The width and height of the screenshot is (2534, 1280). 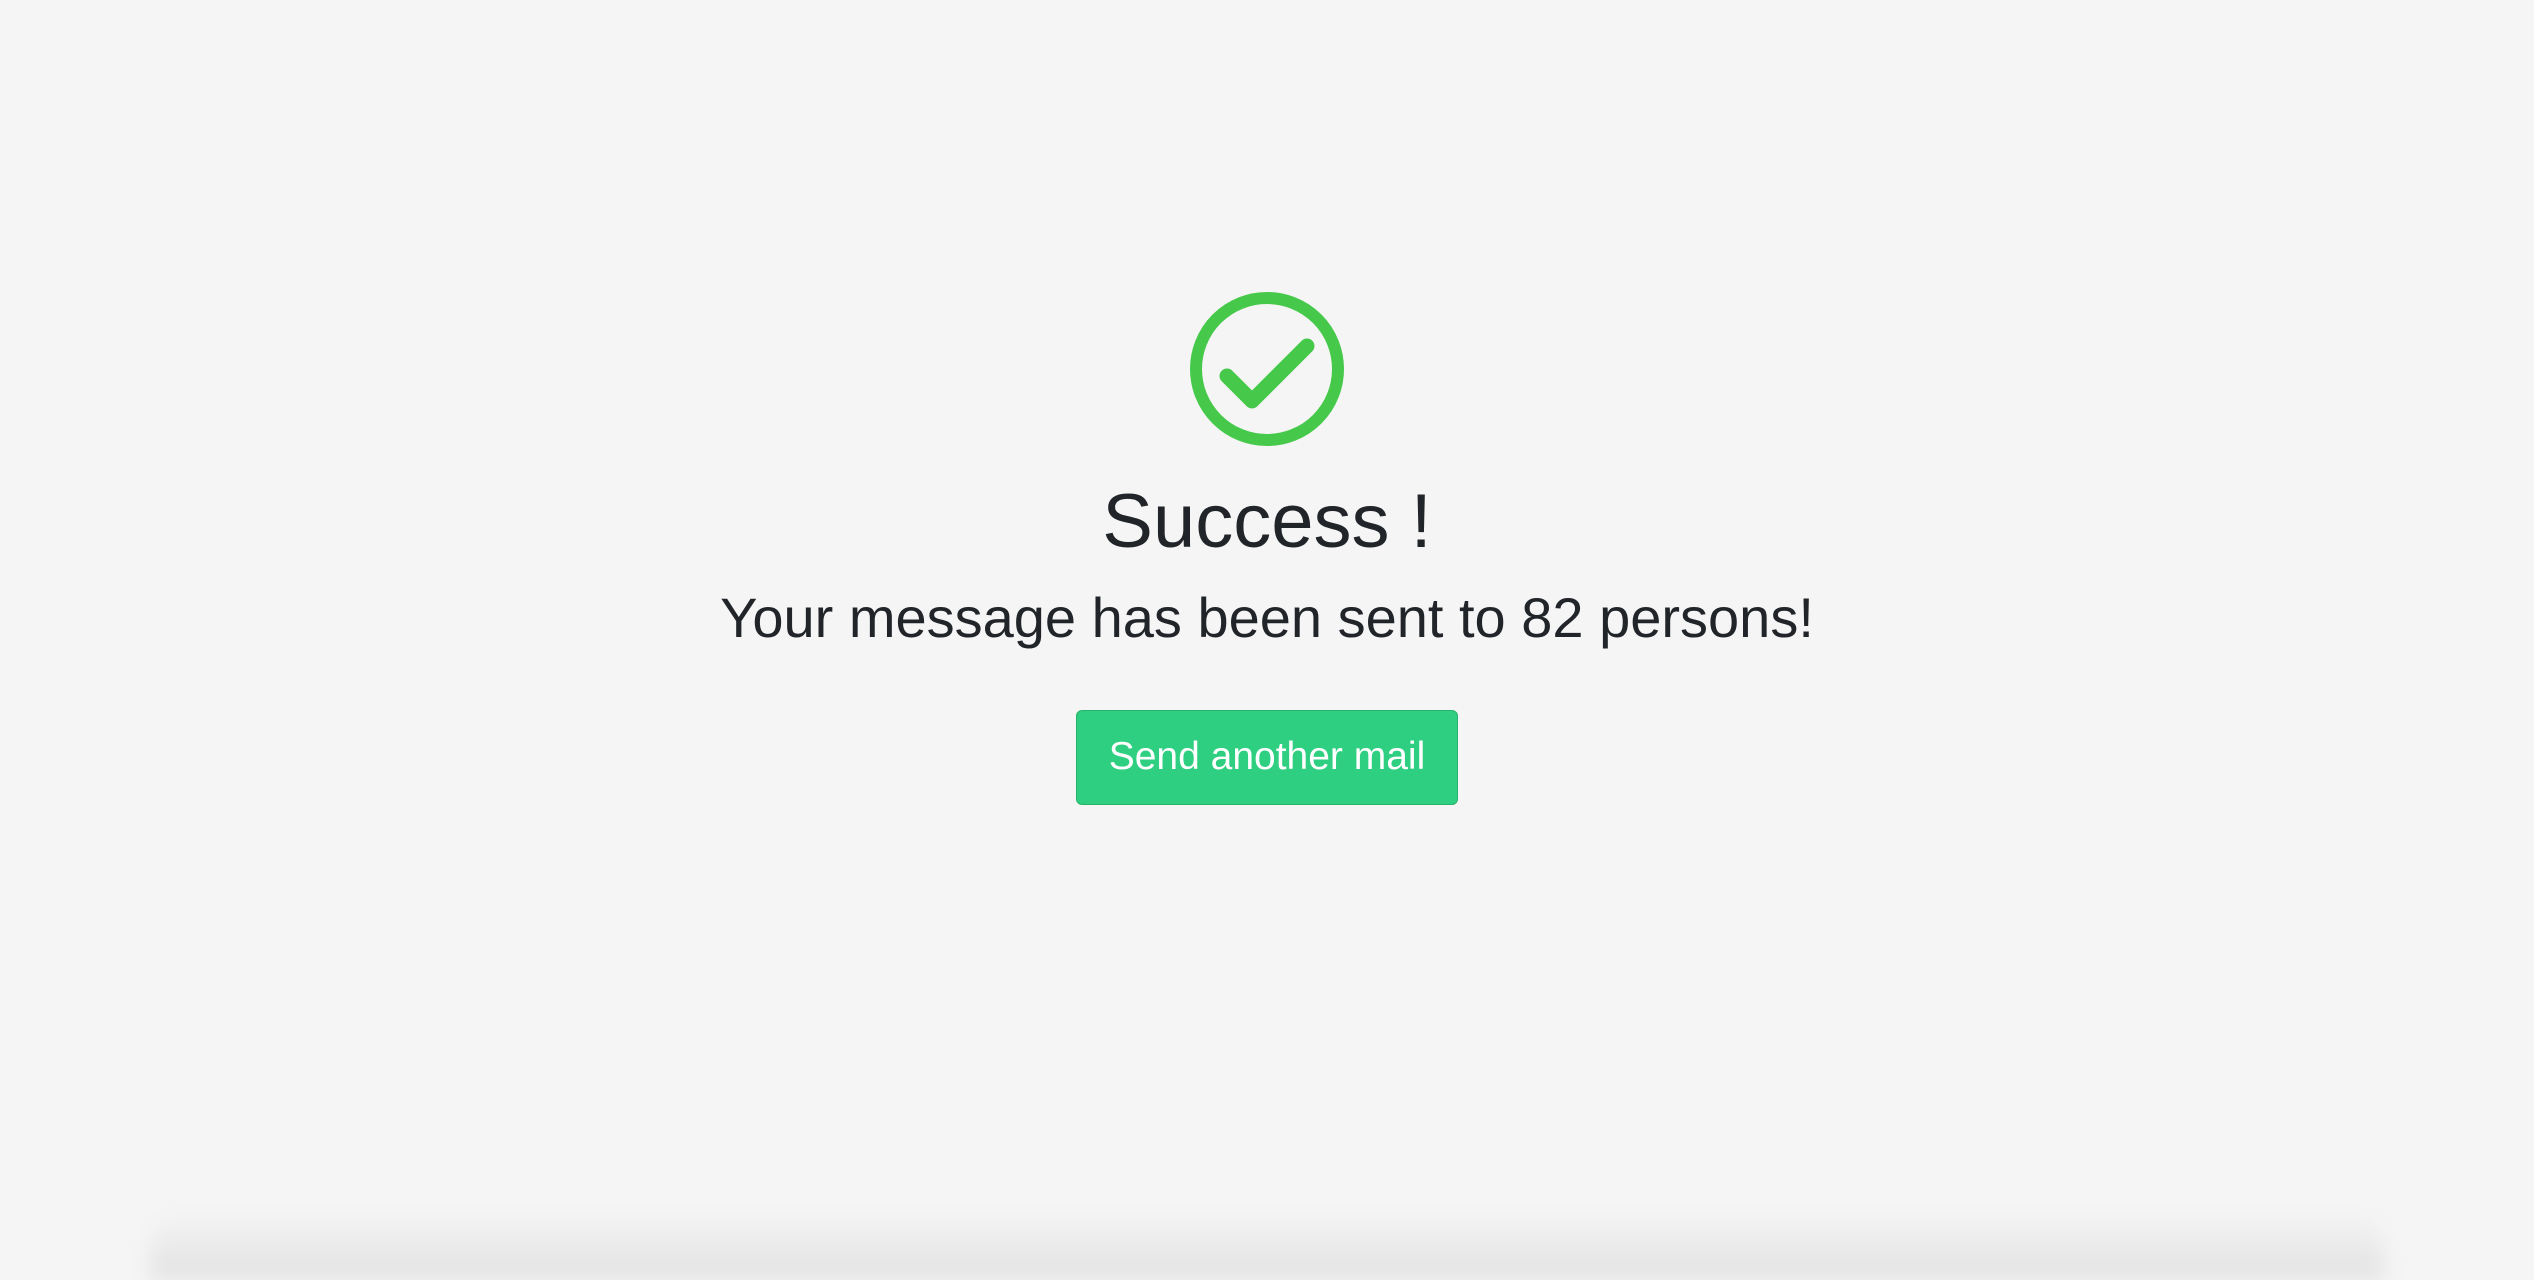 What do you see at coordinates (1267, 757) in the screenshot?
I see `send-another-mail-button: Send another mail` at bounding box center [1267, 757].